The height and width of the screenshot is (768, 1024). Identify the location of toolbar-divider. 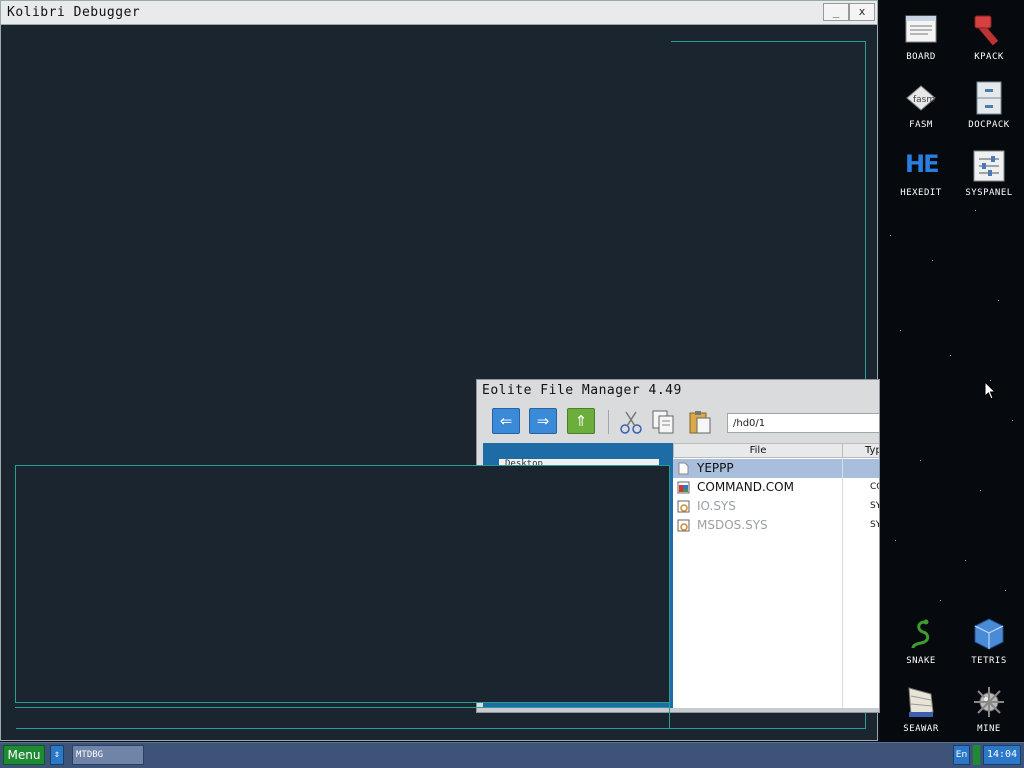
(608, 422).